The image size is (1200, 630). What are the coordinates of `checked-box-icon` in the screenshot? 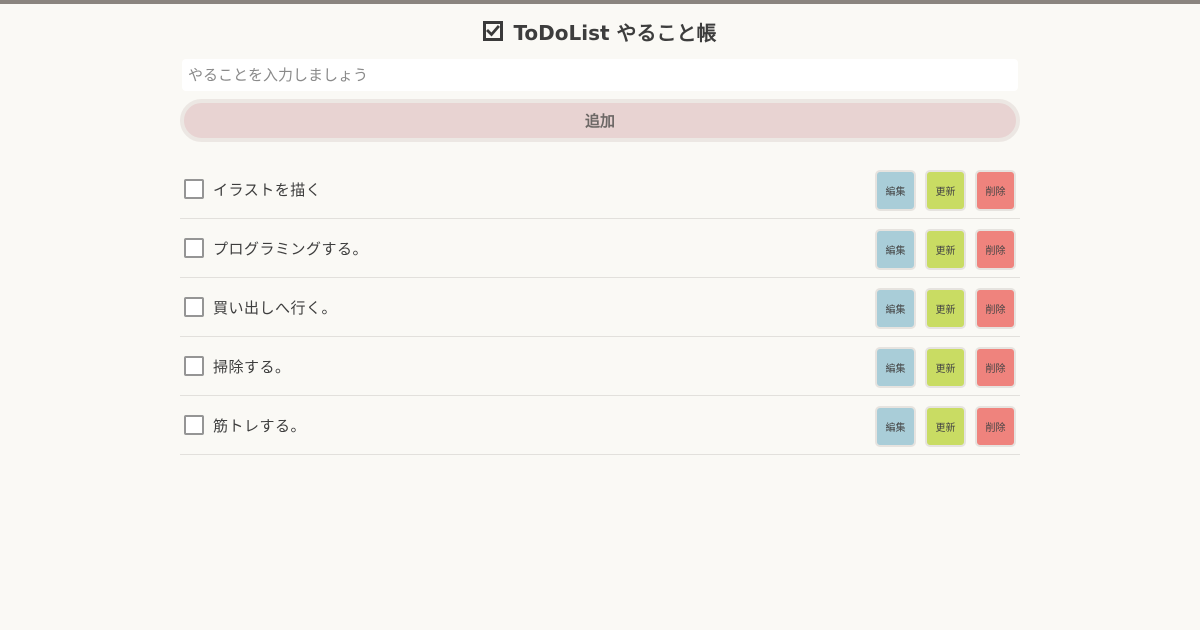 It's located at (493, 31).